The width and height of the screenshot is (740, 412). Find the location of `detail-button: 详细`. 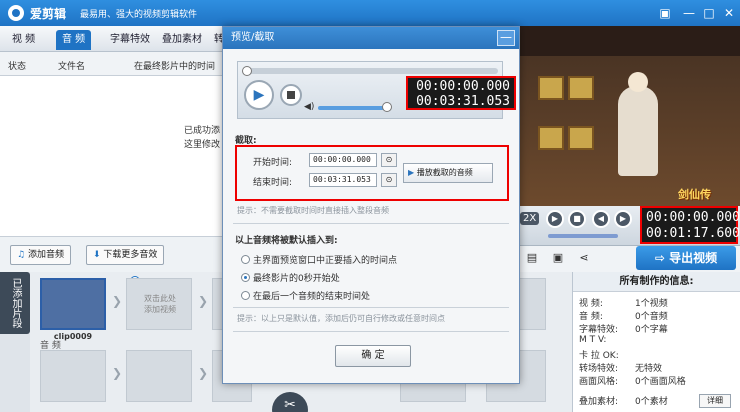

detail-button: 详细 is located at coordinates (715, 401).